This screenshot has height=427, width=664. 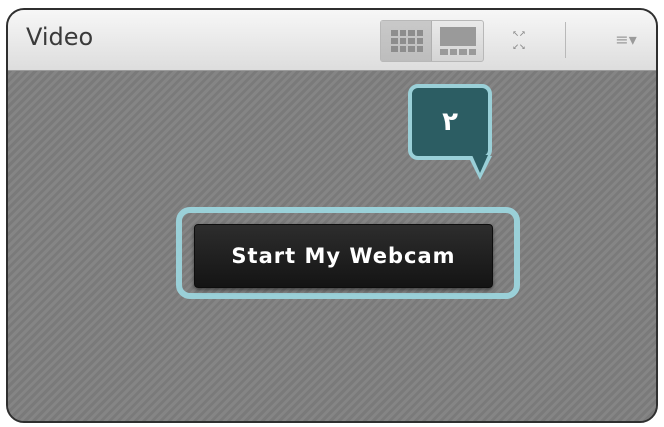 I want to click on grid-icon, so click(x=407, y=41).